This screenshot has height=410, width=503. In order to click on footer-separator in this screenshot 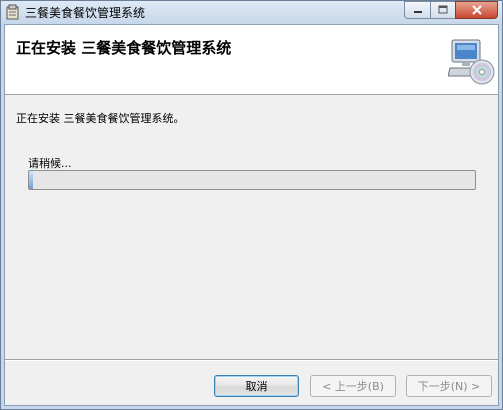, I will do `click(251, 360)`.